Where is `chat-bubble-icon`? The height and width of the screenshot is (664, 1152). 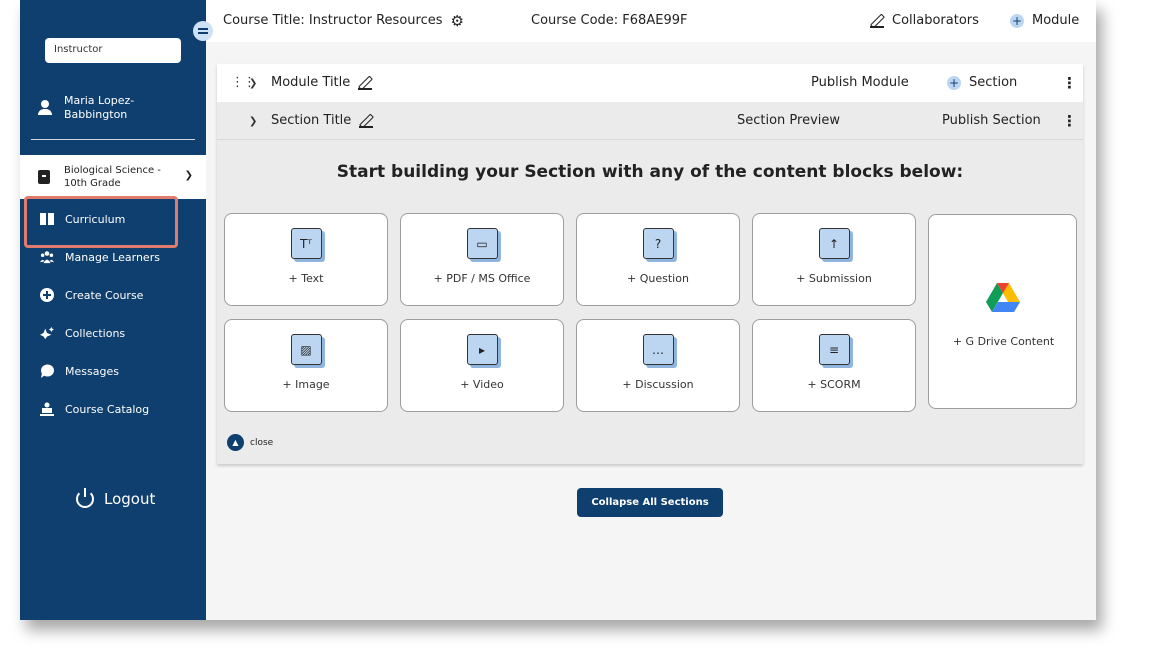 chat-bubble-icon is located at coordinates (47, 371).